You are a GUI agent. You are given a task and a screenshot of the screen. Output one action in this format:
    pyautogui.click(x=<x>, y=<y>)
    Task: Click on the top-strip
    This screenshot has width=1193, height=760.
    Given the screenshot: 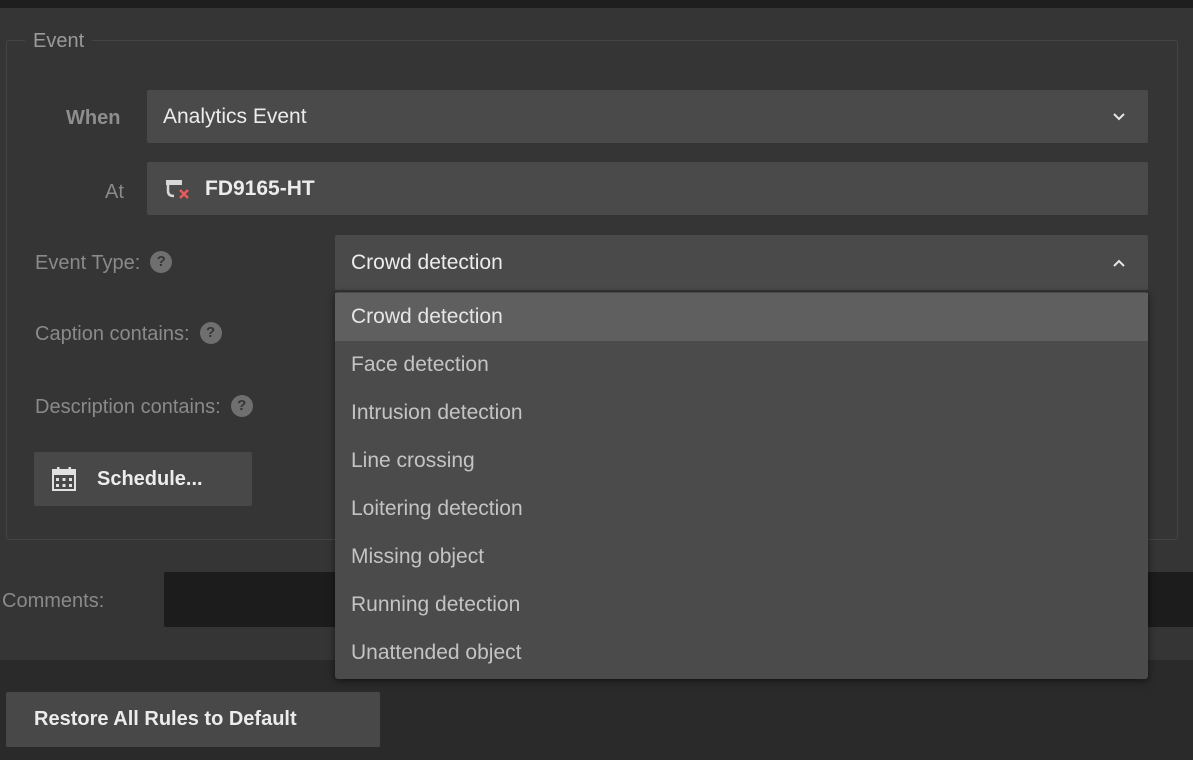 What is the action you would take?
    pyautogui.click(x=596, y=4)
    